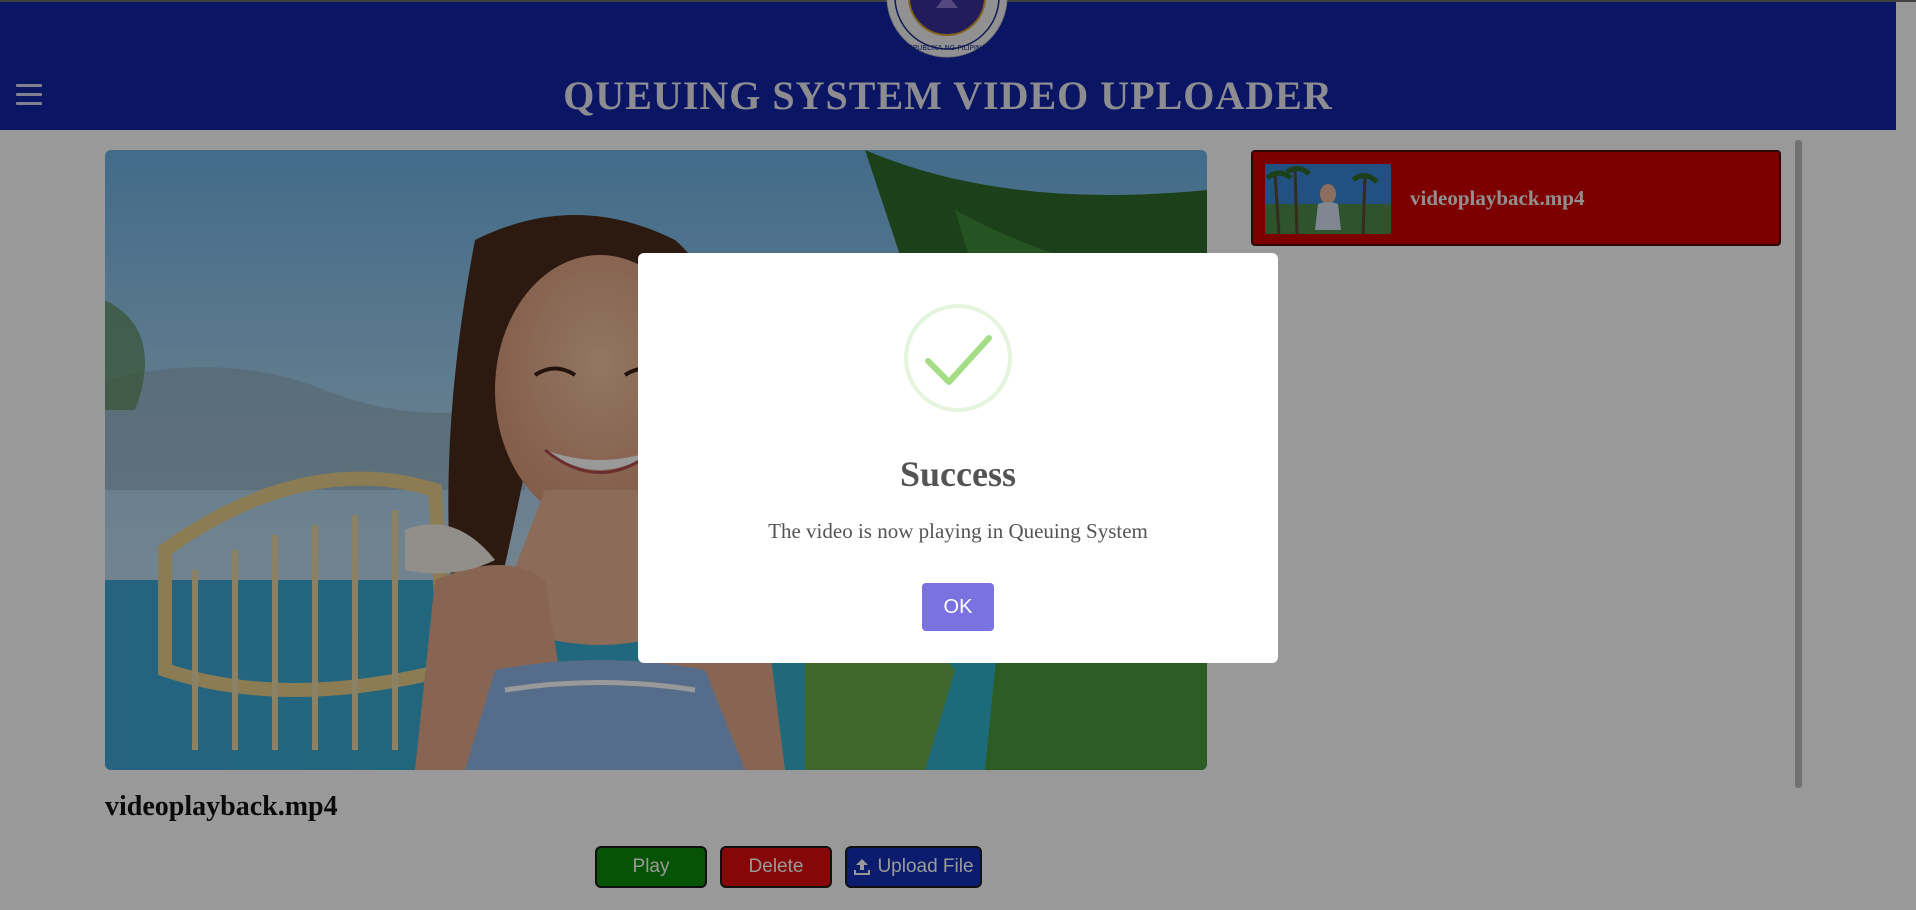 The width and height of the screenshot is (1916, 910). What do you see at coordinates (958, 358) in the screenshot?
I see `success-check-icon` at bounding box center [958, 358].